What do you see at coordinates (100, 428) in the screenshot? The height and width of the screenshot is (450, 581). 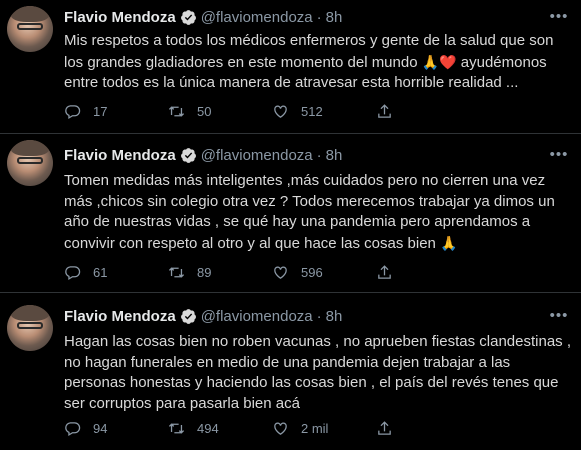 I see `reply-count: 94` at bounding box center [100, 428].